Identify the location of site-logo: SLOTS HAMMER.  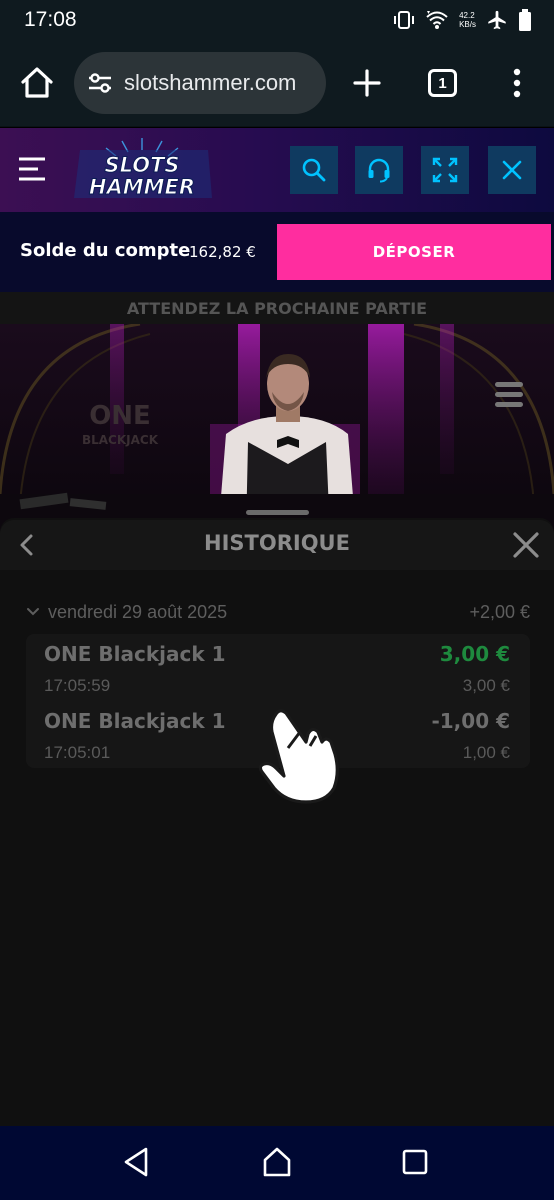
(142, 171).